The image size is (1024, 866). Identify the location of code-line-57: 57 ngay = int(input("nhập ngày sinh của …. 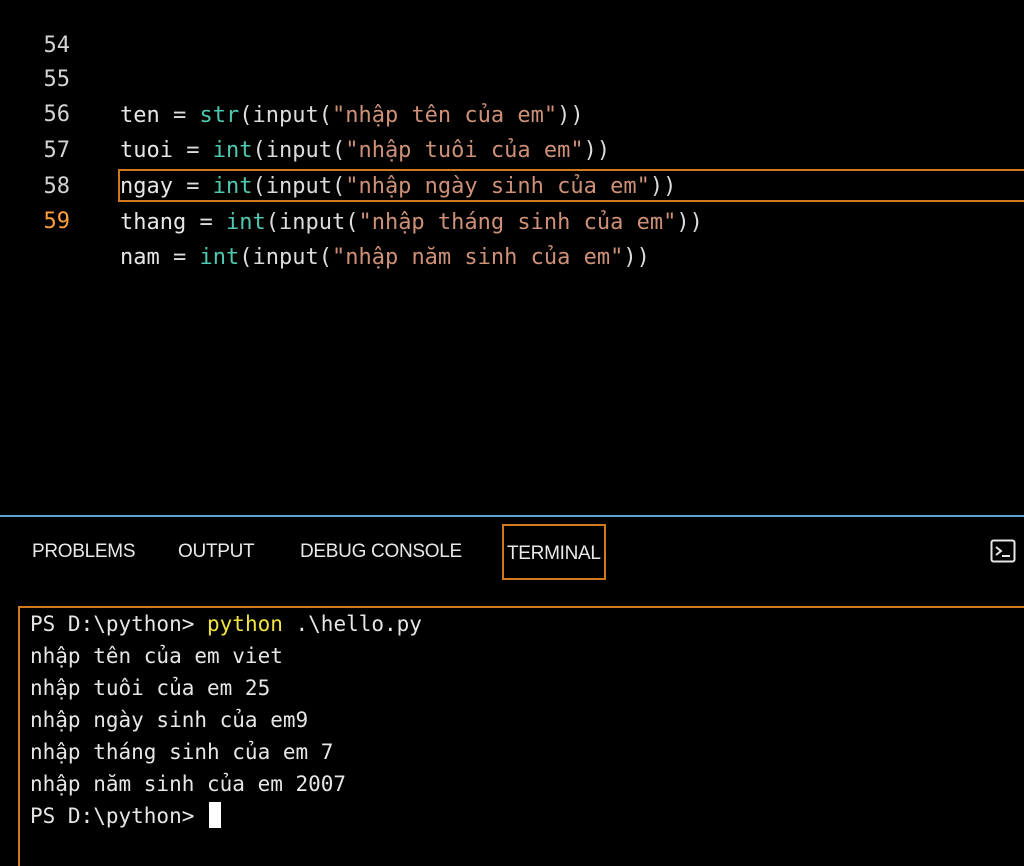
(512, 148).